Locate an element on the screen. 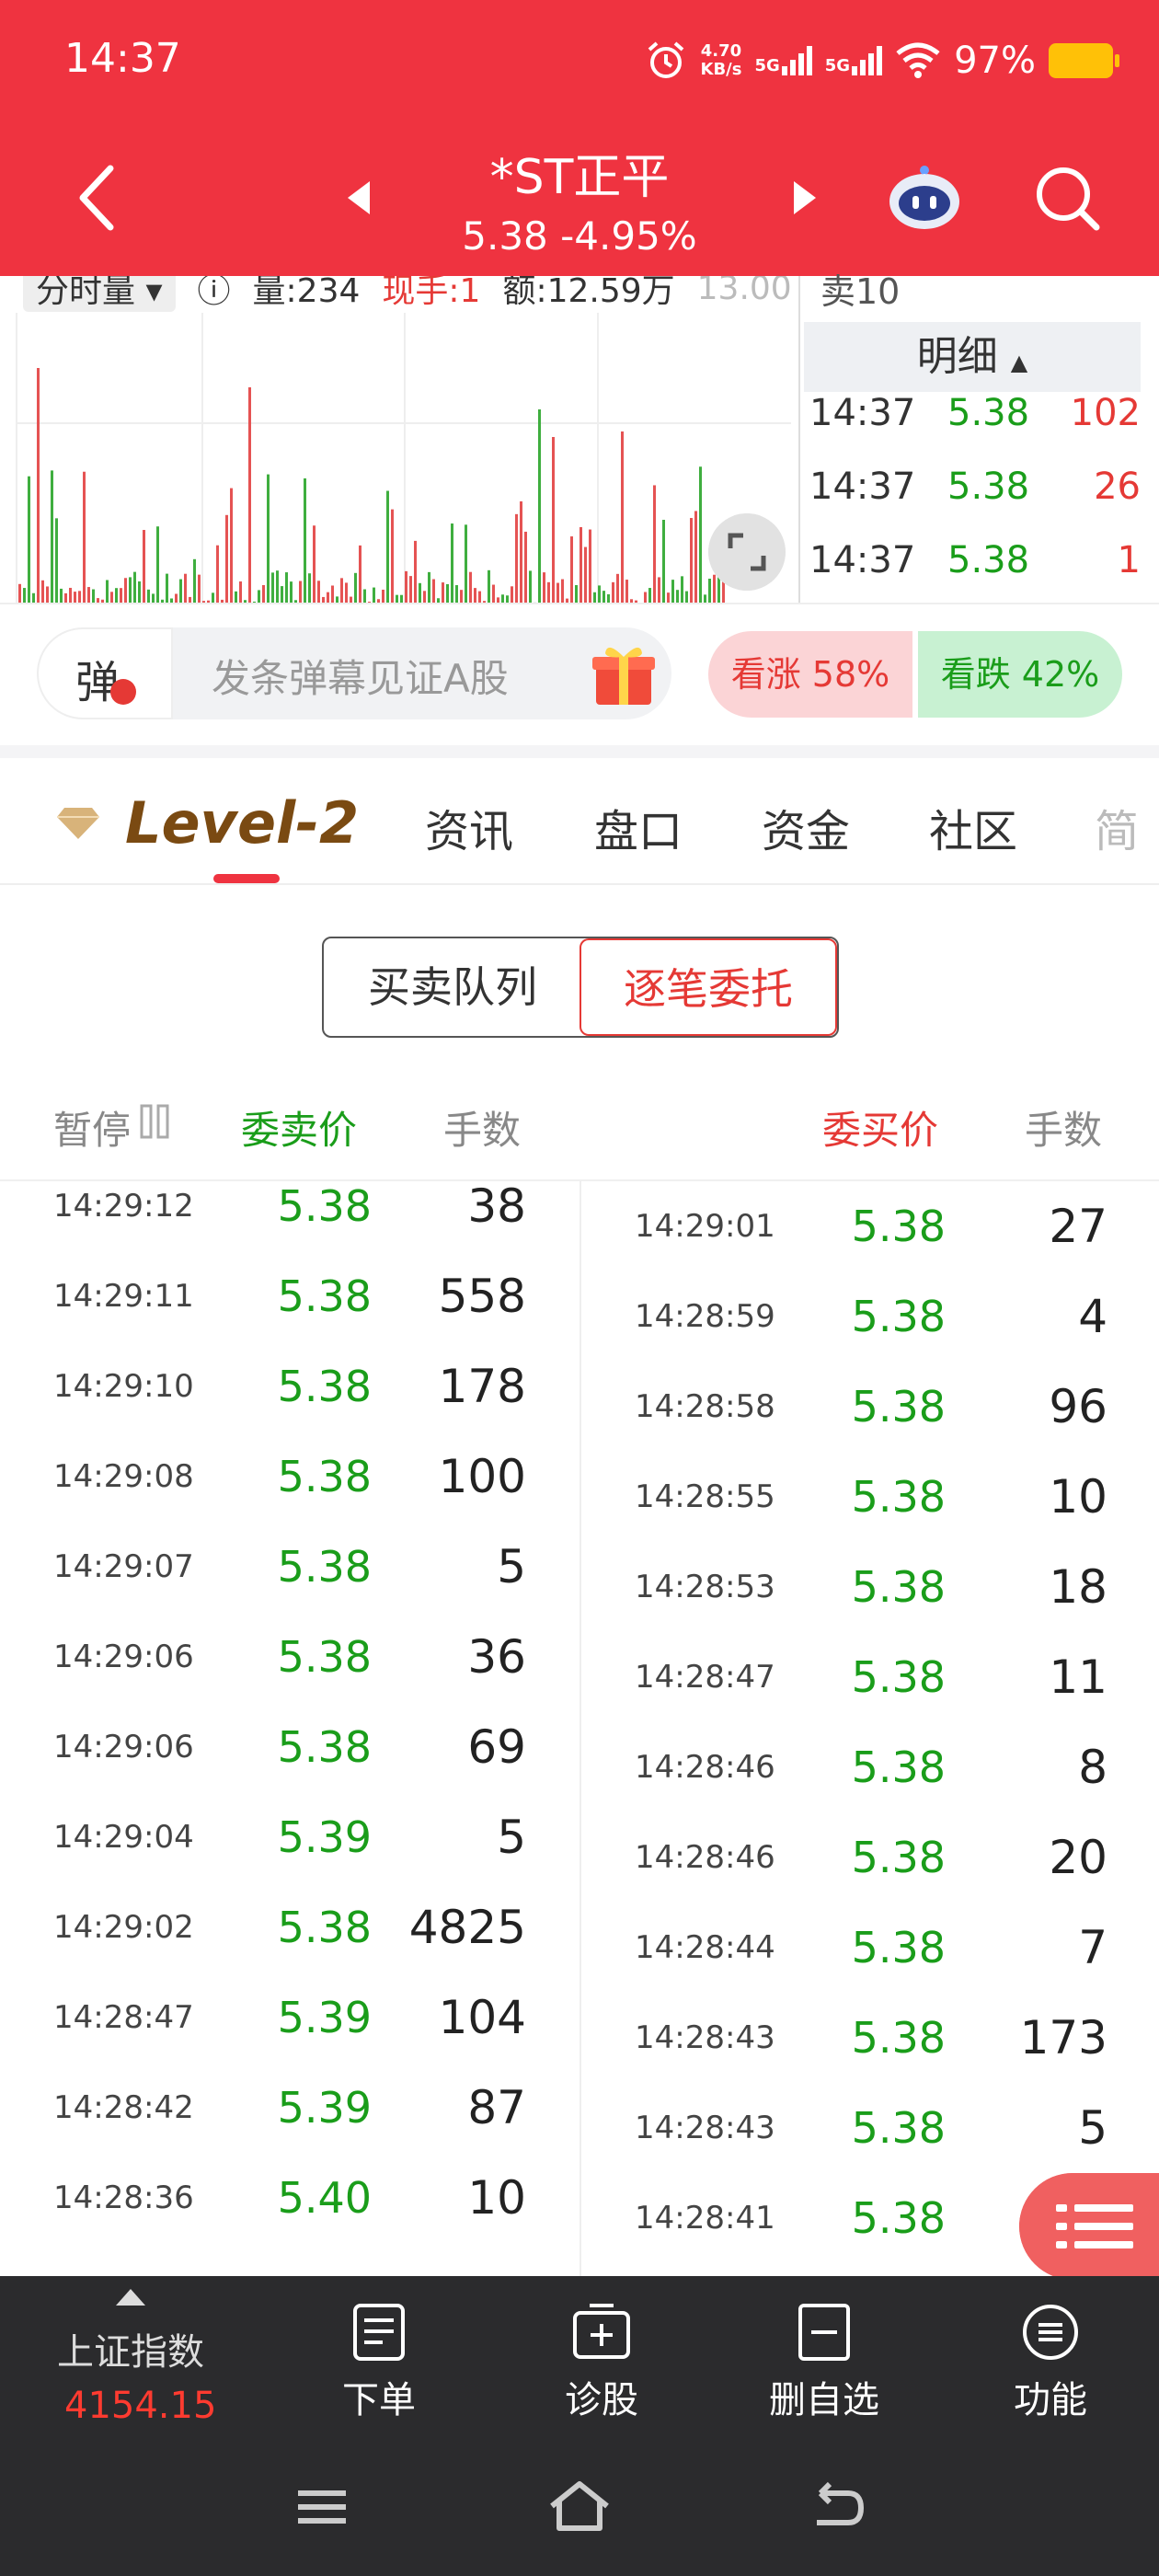 Image resolution: width=1159 pixels, height=2576 pixels. order-volume: 5 is located at coordinates (511, 1837).